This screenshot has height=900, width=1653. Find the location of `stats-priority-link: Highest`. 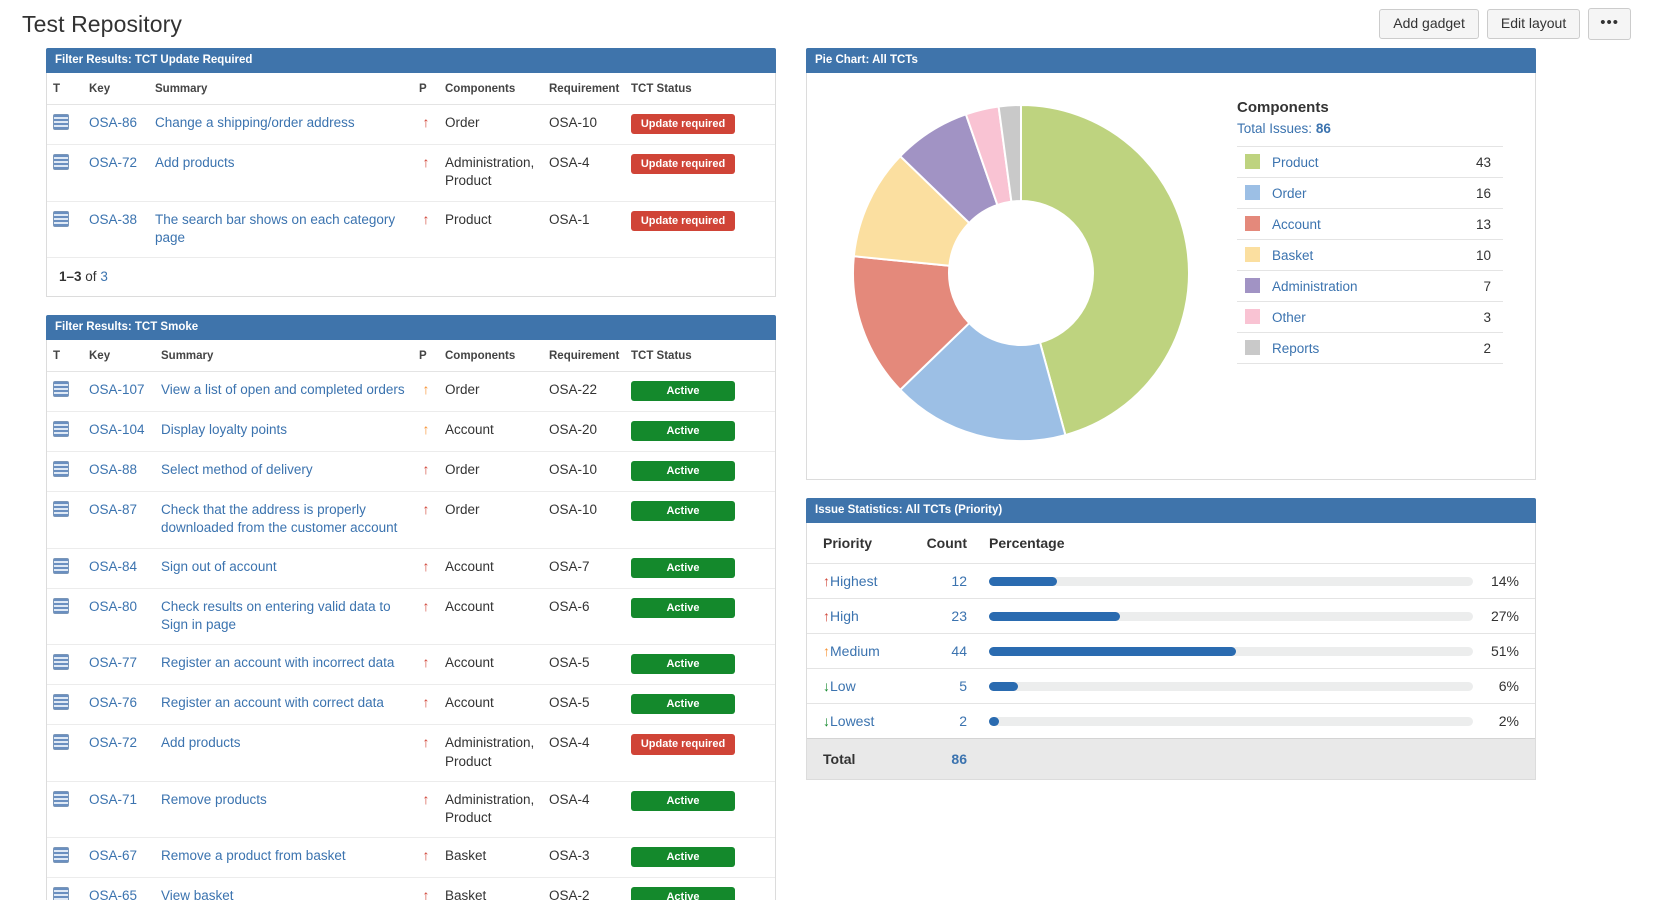

stats-priority-link: Highest is located at coordinates (853, 581).